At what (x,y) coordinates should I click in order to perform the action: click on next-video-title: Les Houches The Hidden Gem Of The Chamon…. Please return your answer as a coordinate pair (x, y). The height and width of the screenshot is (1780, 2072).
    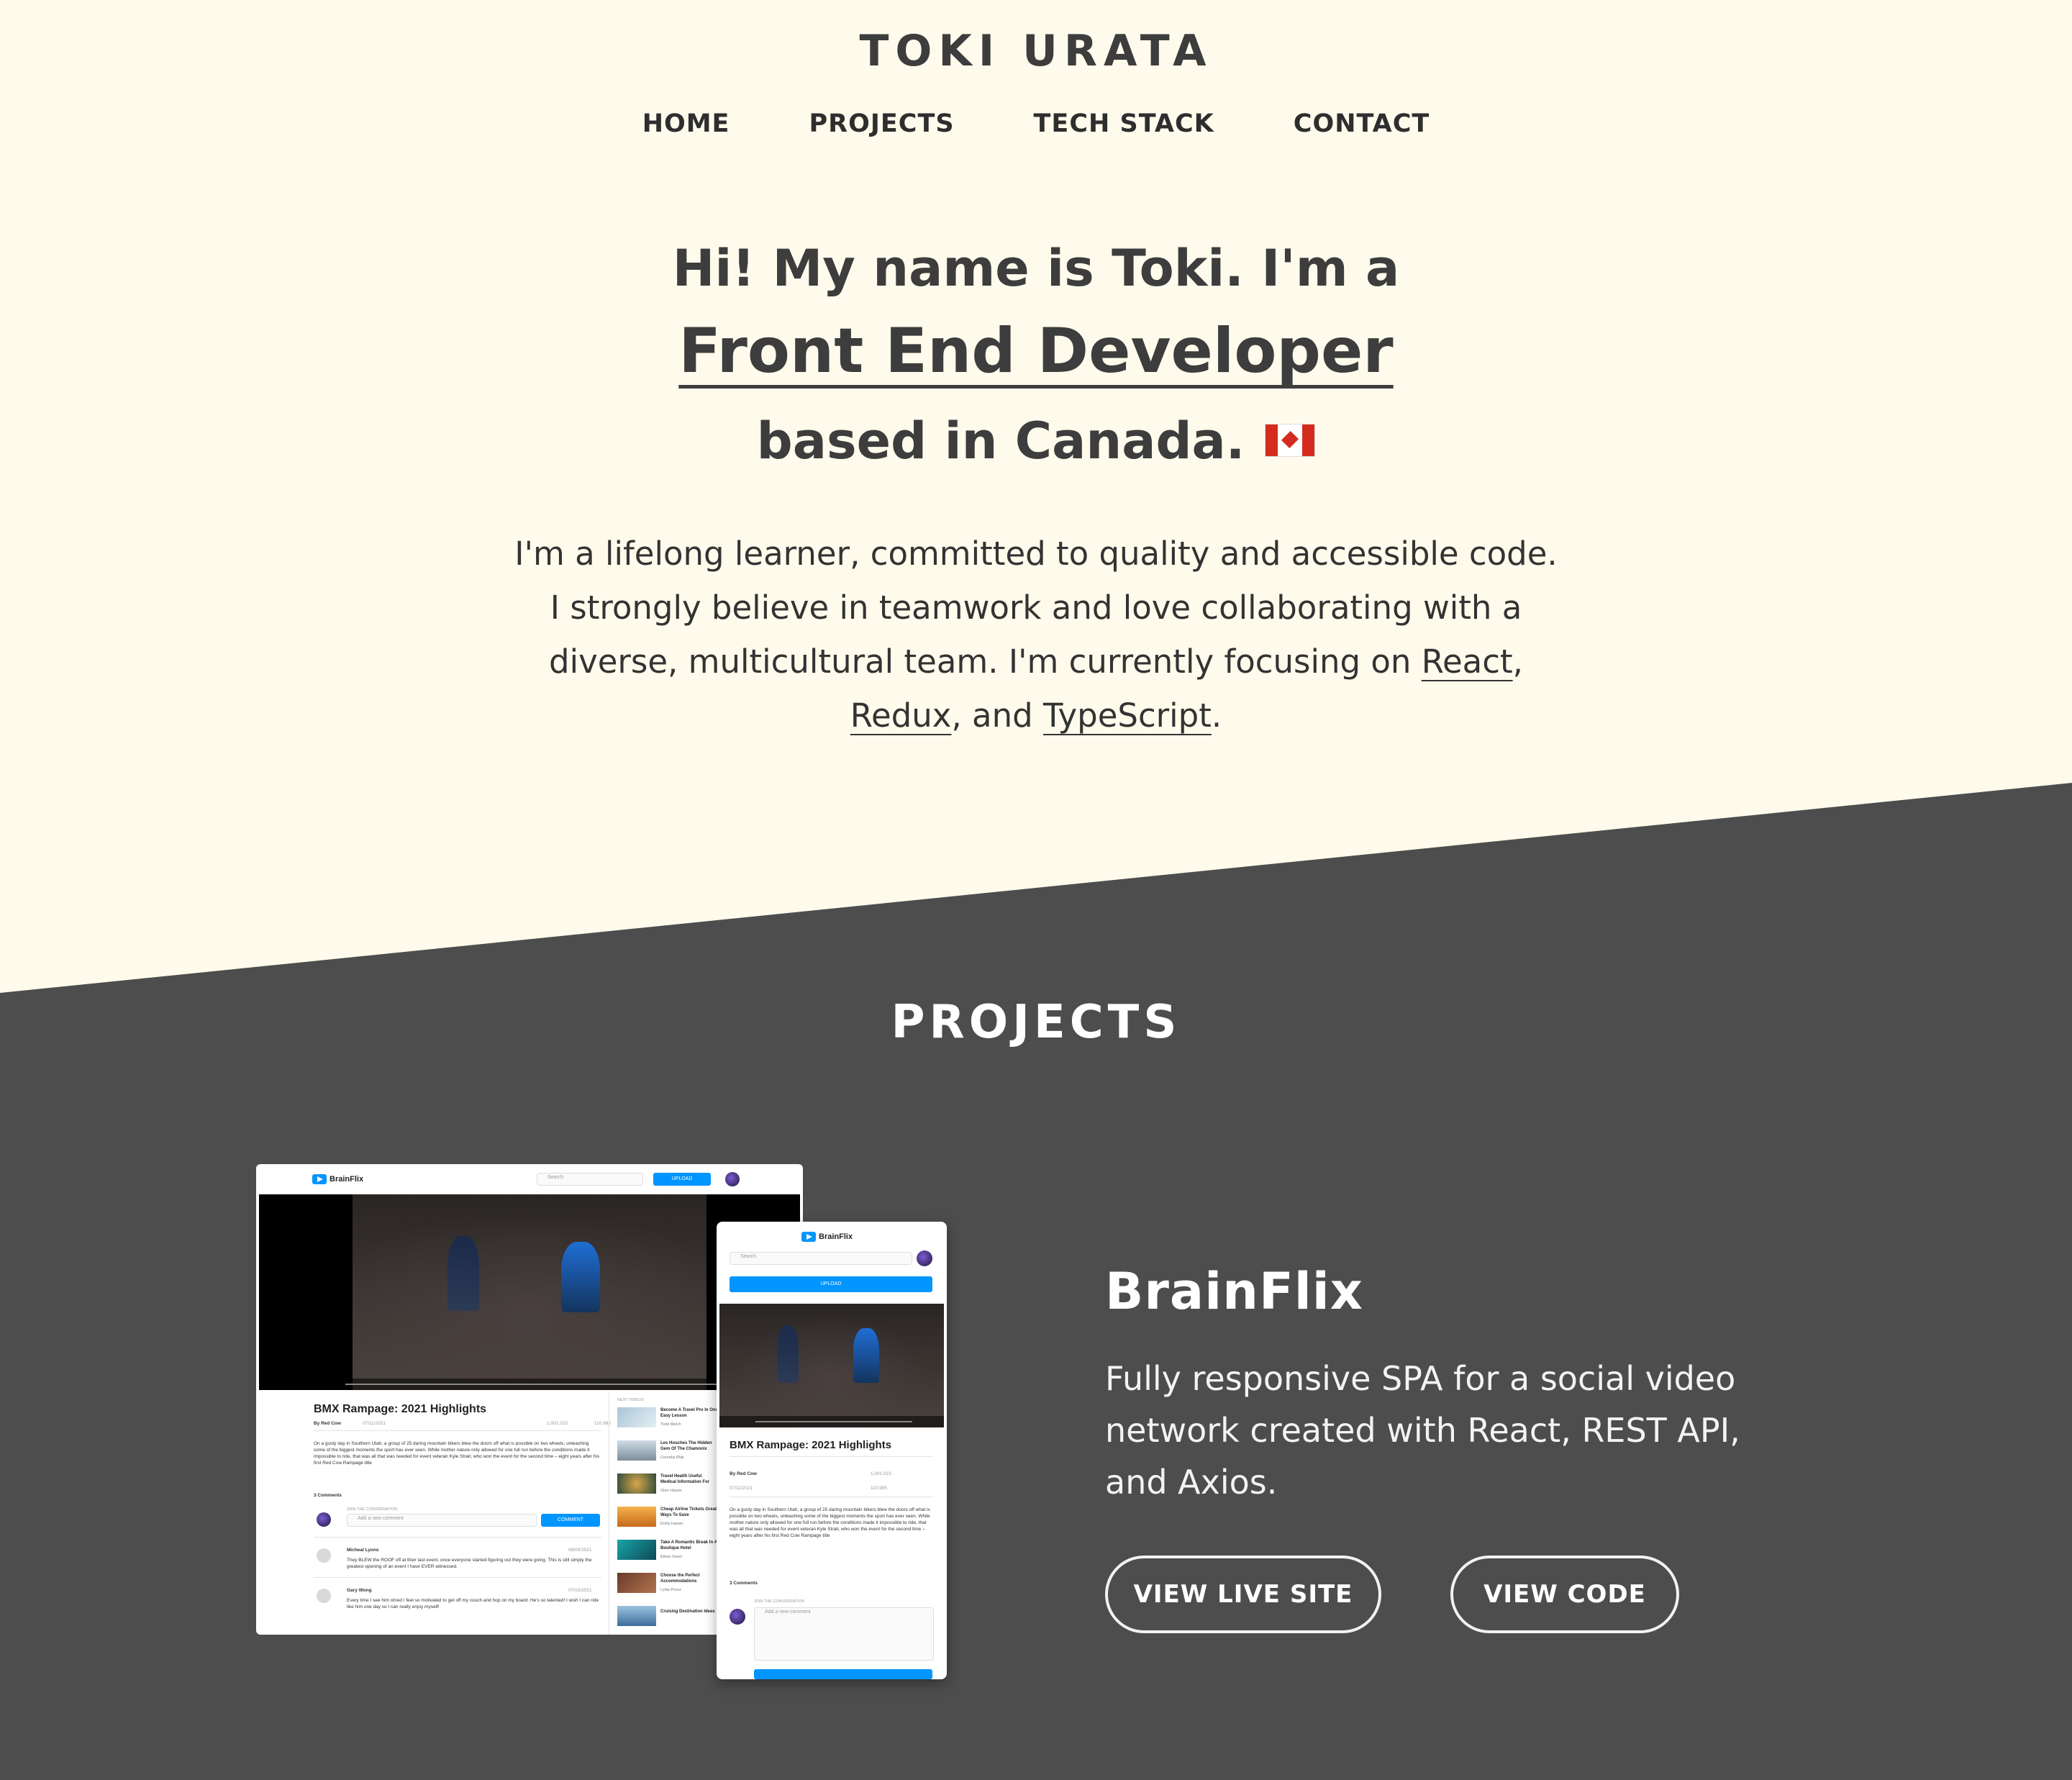
    Looking at the image, I should click on (686, 1446).